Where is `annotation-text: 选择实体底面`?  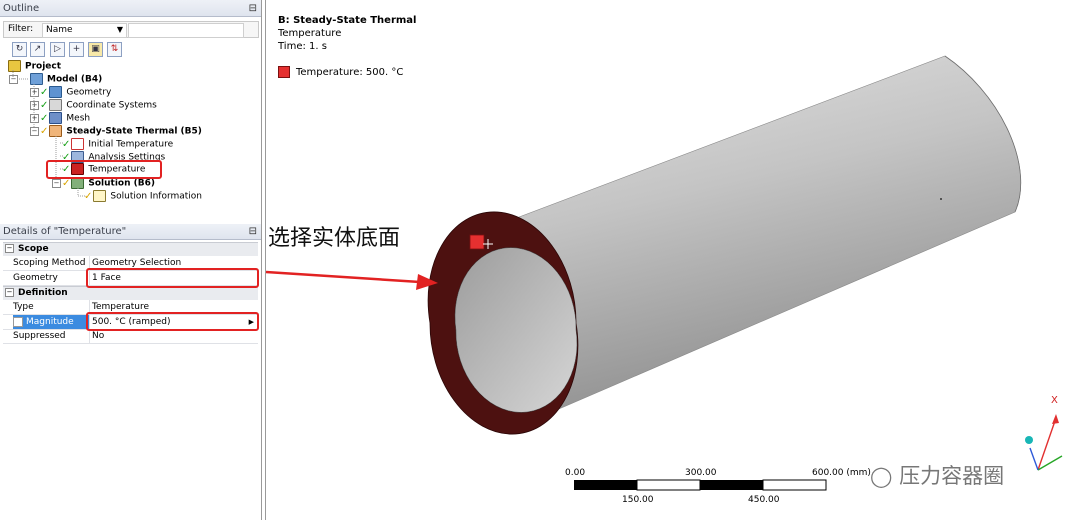 annotation-text: 选择实体底面 is located at coordinates (334, 238).